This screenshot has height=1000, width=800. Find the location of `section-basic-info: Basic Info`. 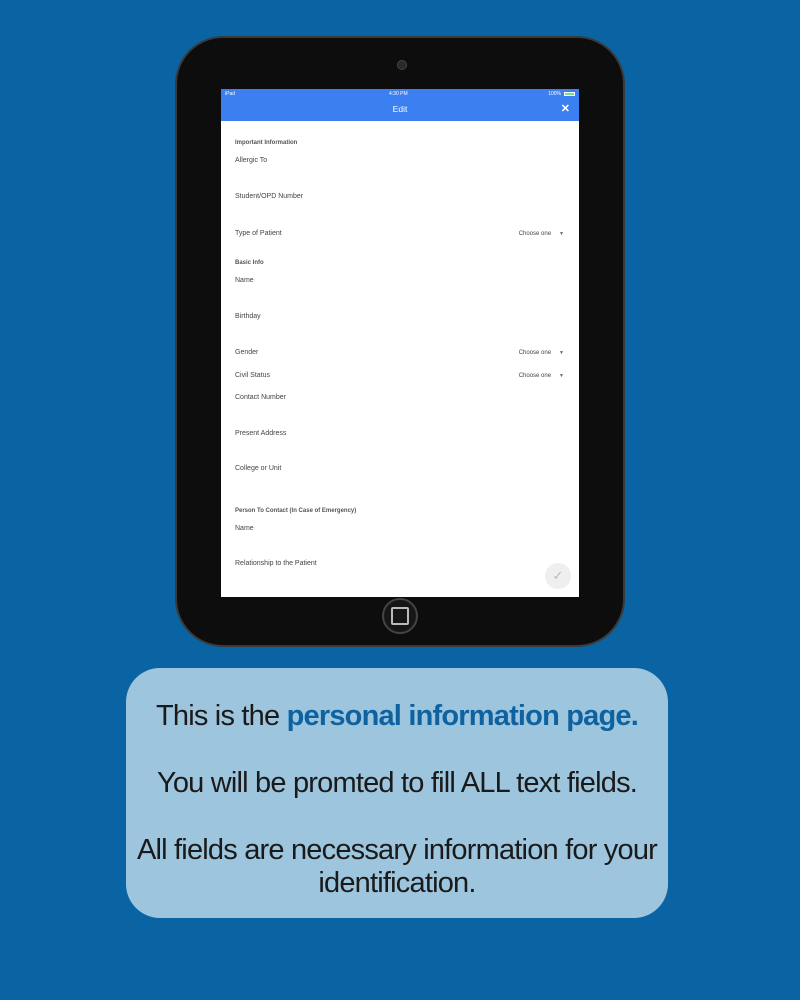

section-basic-info: Basic Info is located at coordinates (249, 263).